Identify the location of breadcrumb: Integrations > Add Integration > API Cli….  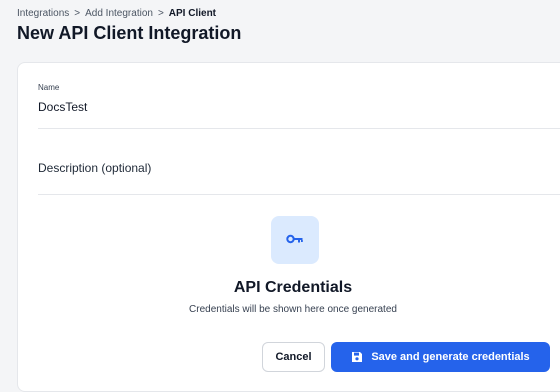
(116, 13).